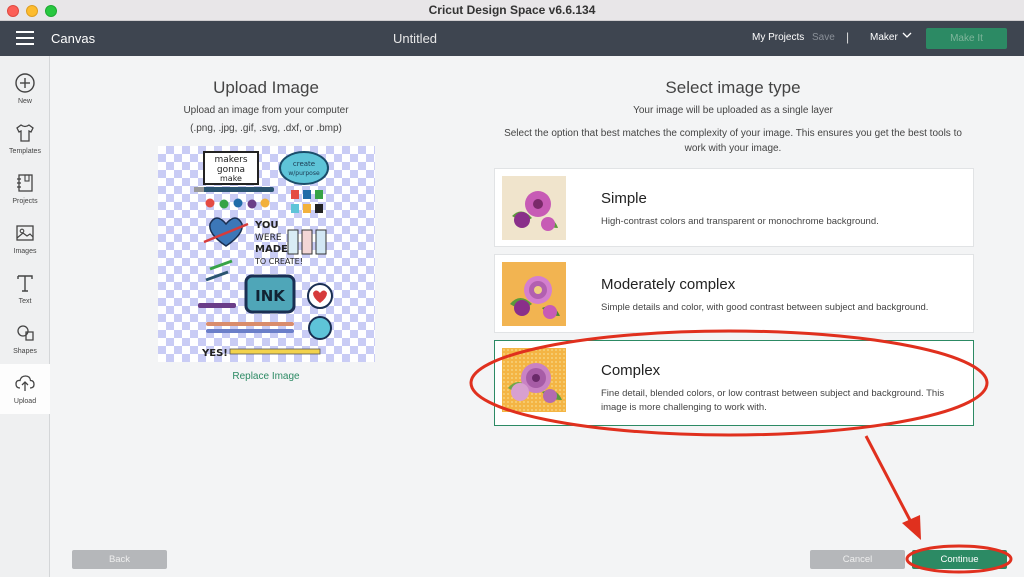  What do you see at coordinates (25, 283) in the screenshot?
I see `text-t-icon` at bounding box center [25, 283].